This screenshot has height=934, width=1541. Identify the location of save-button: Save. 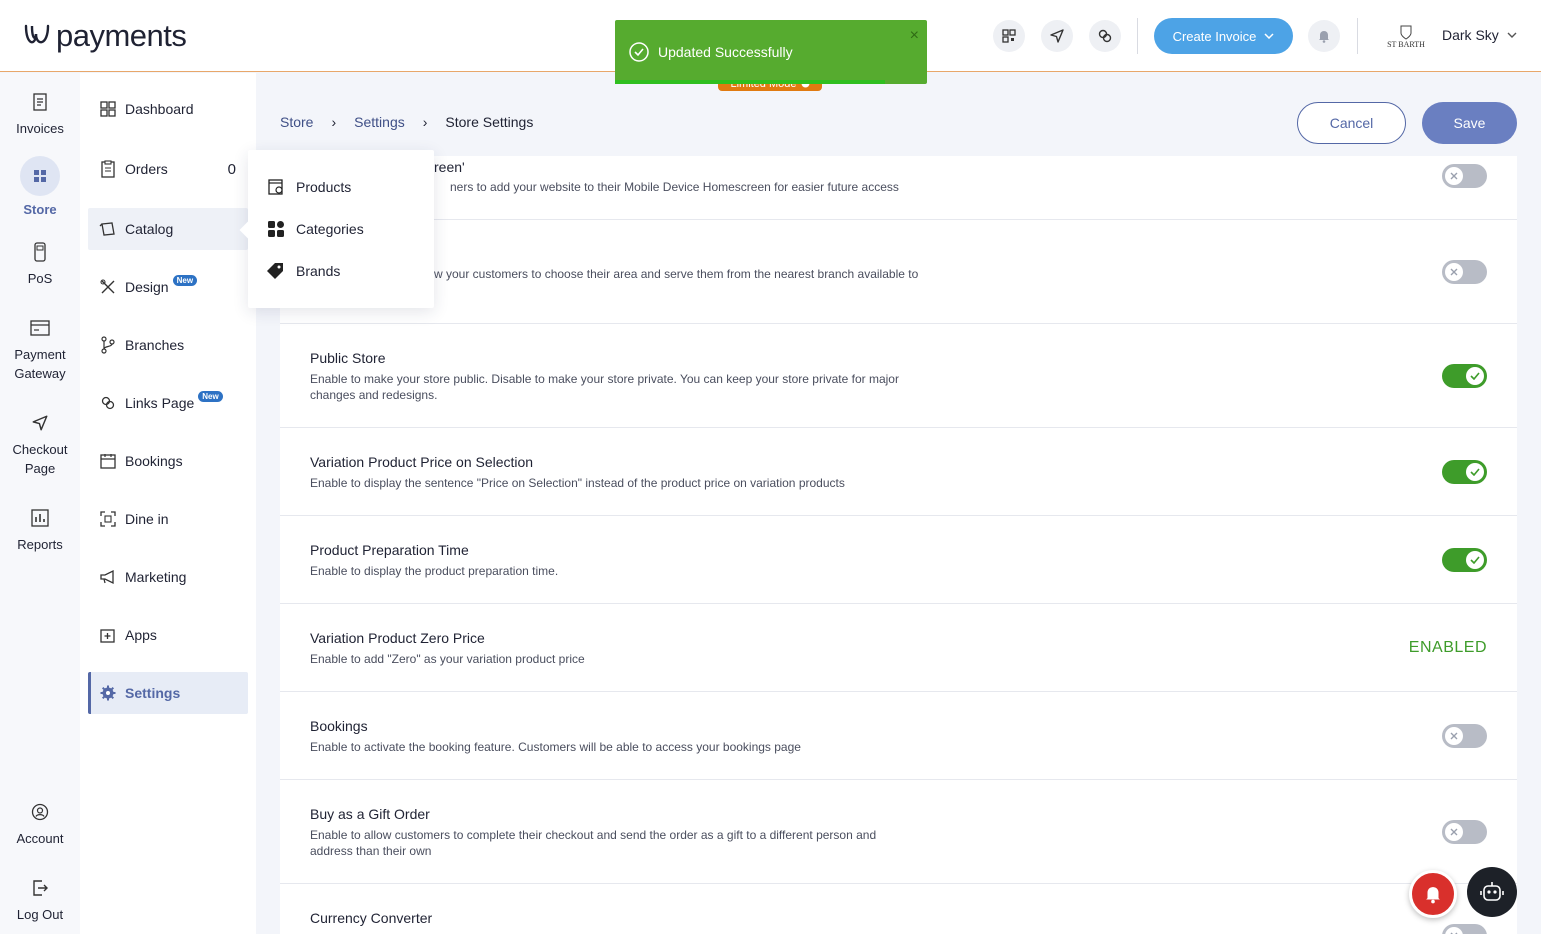
(1469, 123).